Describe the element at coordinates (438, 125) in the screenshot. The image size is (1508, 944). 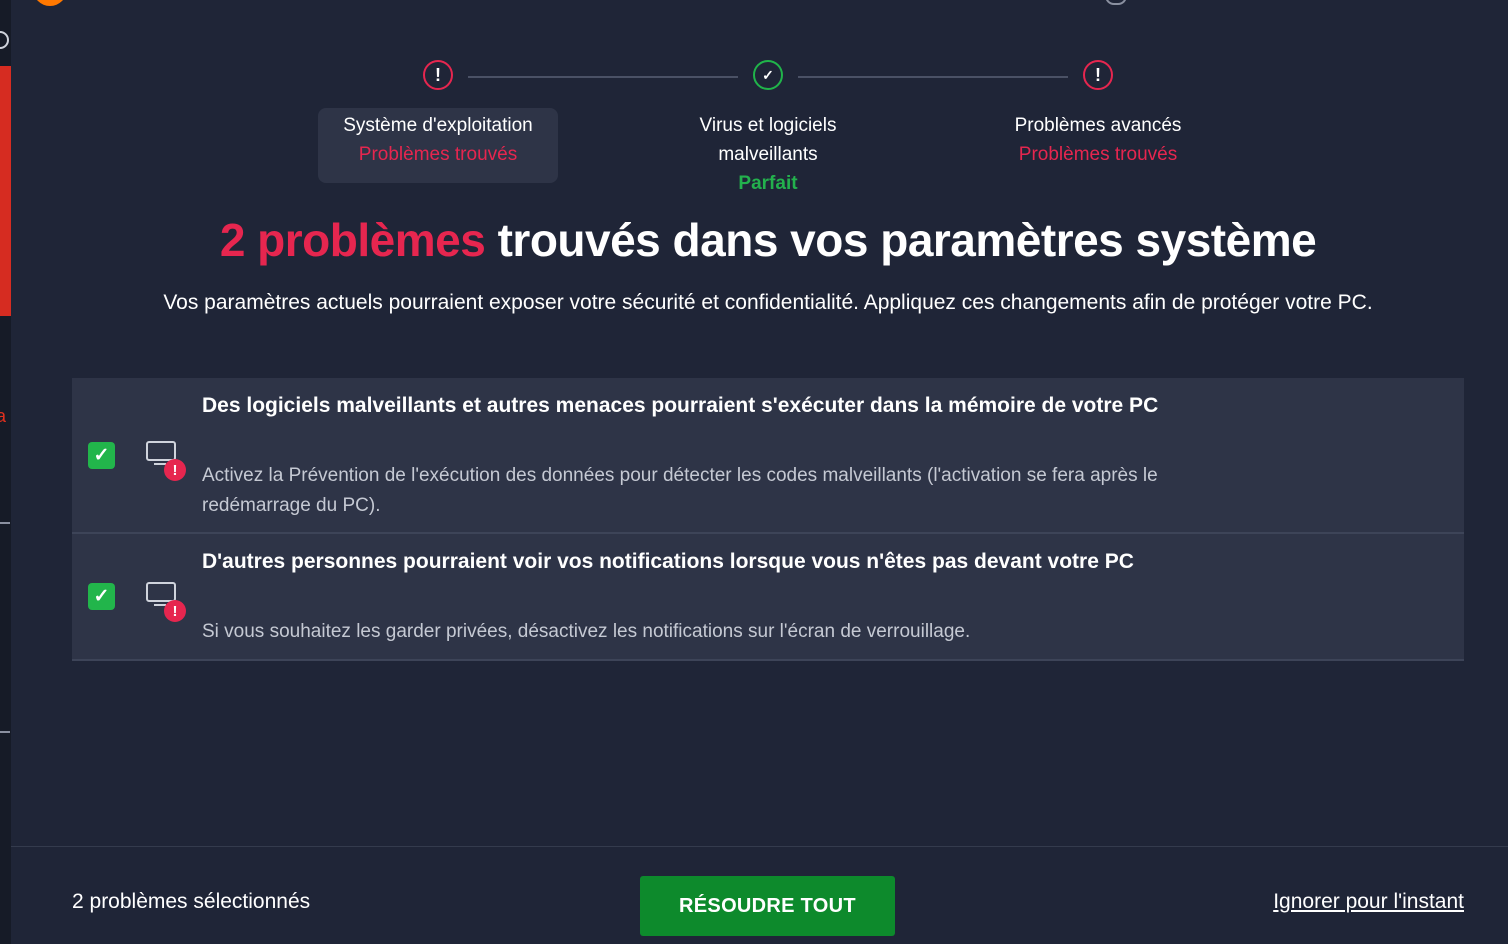
I see `step-os-label: Système d'exploitation` at that location.